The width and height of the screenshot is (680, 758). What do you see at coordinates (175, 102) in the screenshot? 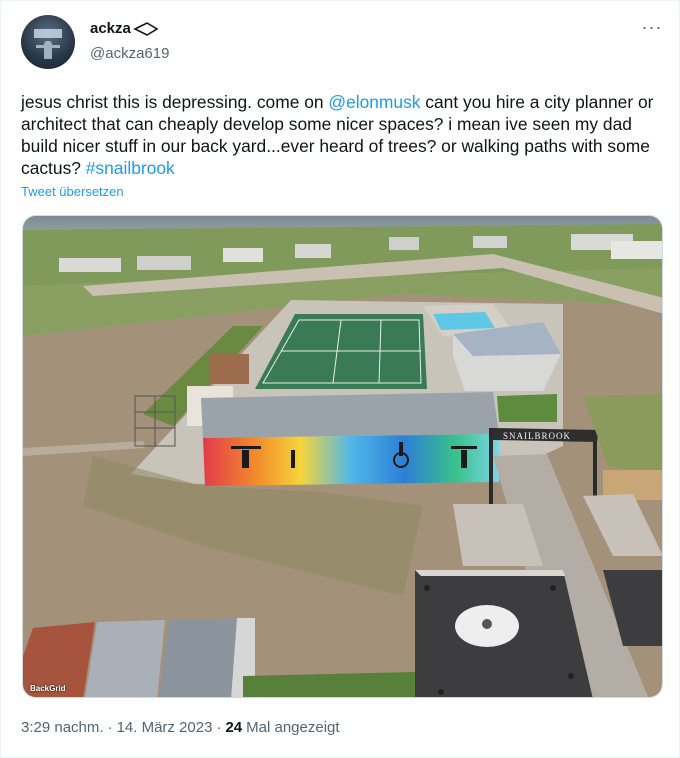
I see `tweet-text-part1: jesus christ this is depressing. come on` at bounding box center [175, 102].